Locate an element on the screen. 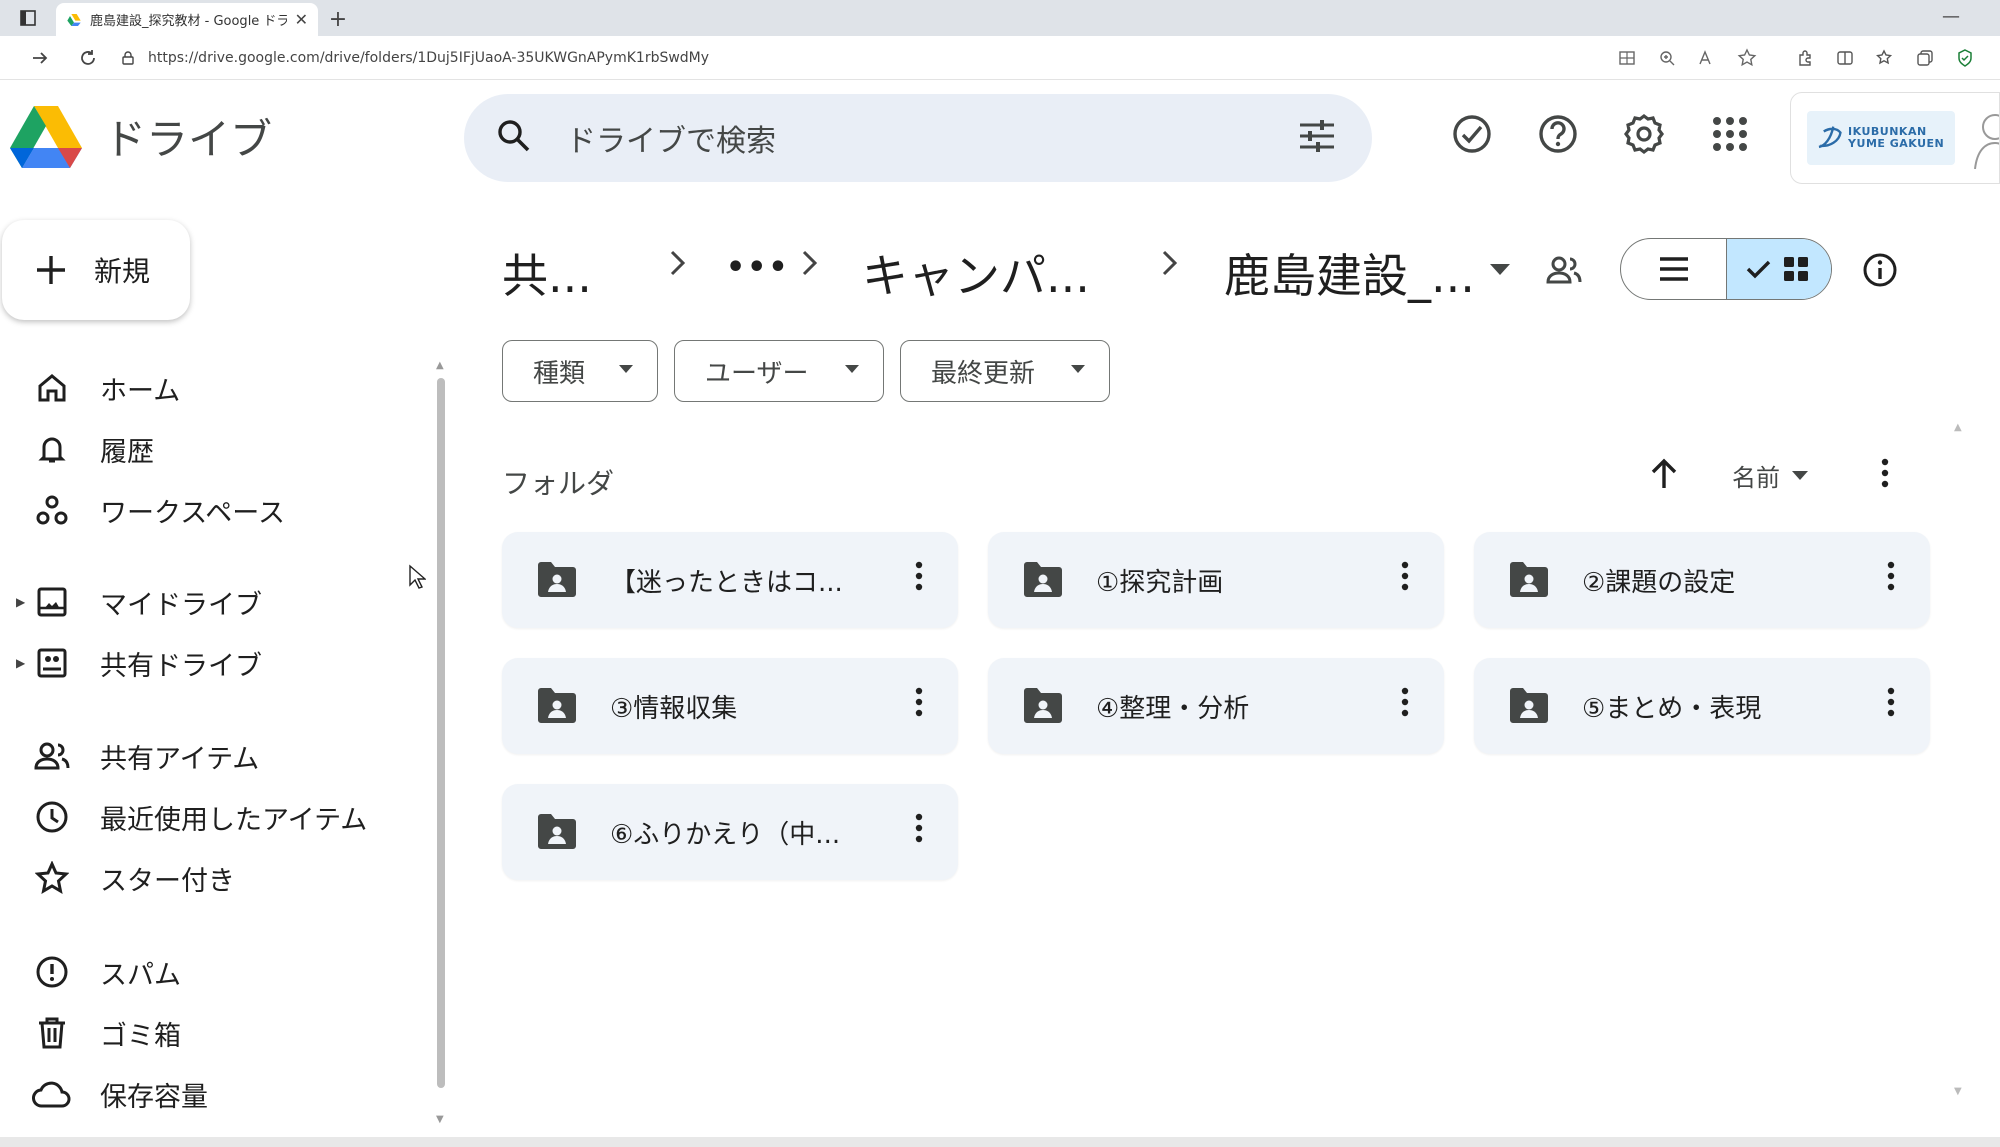 Image resolution: width=2000 pixels, height=1147 pixels. favorite-star-icon is located at coordinates (1747, 58).